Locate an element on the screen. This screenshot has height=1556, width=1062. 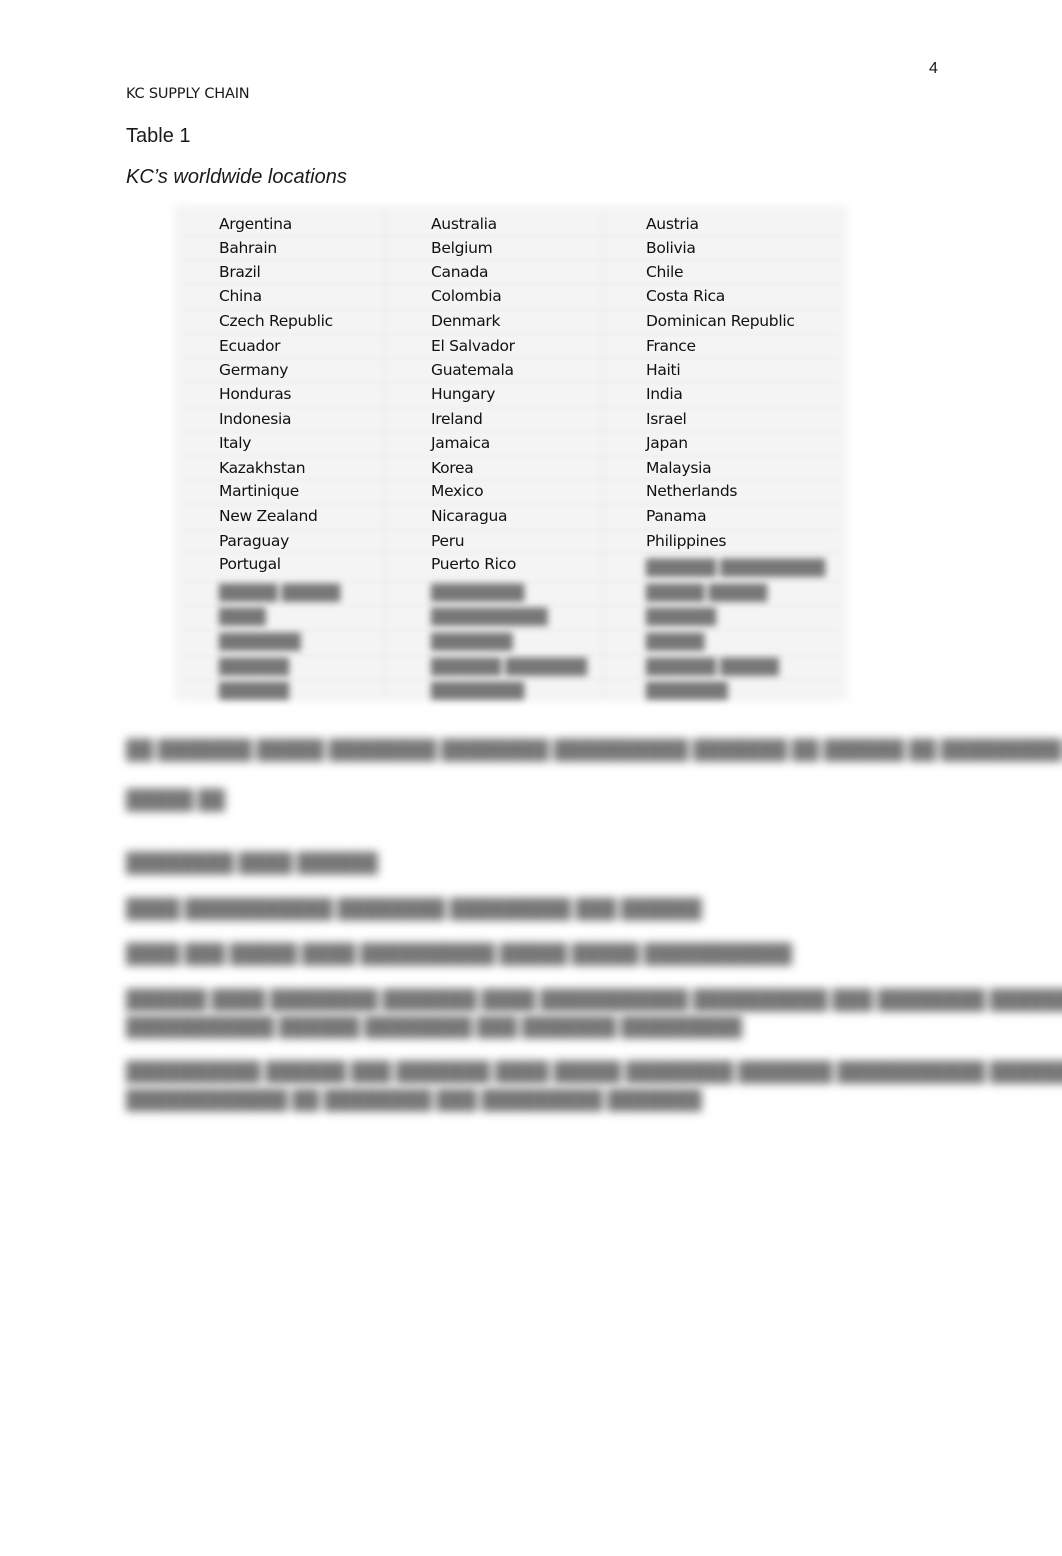
table-cell: Dominican Republic is located at coordinates (720, 321).